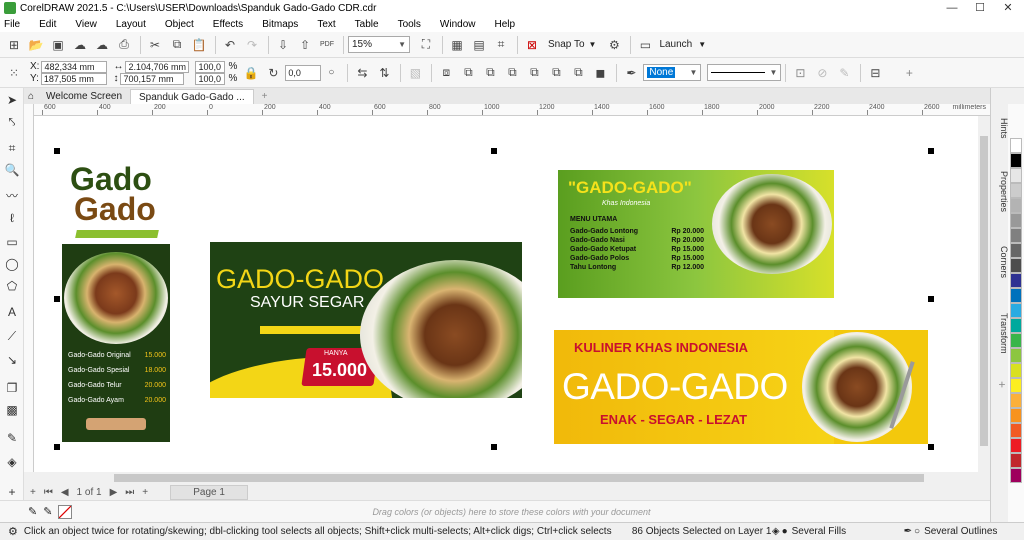  Describe the element at coordinates (415, 73) in the screenshot. I see `pick-mode-icon: ▧` at that location.